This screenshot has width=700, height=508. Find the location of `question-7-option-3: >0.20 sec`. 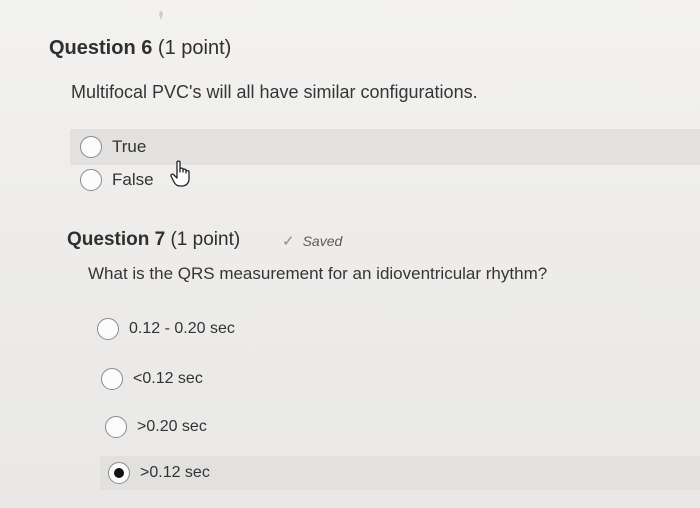

question-7-option-3: >0.20 sec is located at coordinates (156, 427).